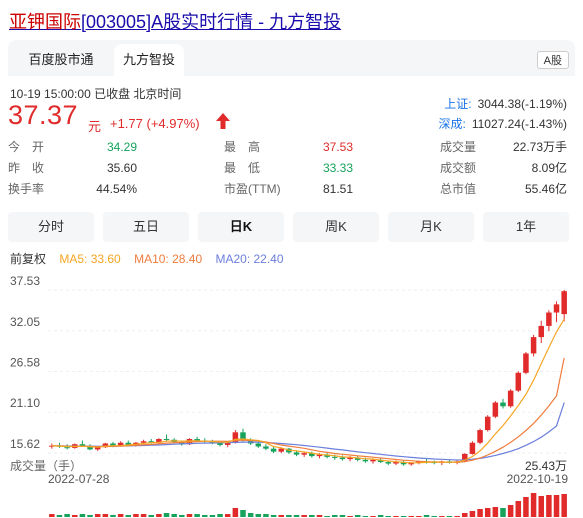 This screenshot has height=518, width=583. Describe the element at coordinates (121, 147) in the screenshot. I see `stat-value: 34.29` at that location.